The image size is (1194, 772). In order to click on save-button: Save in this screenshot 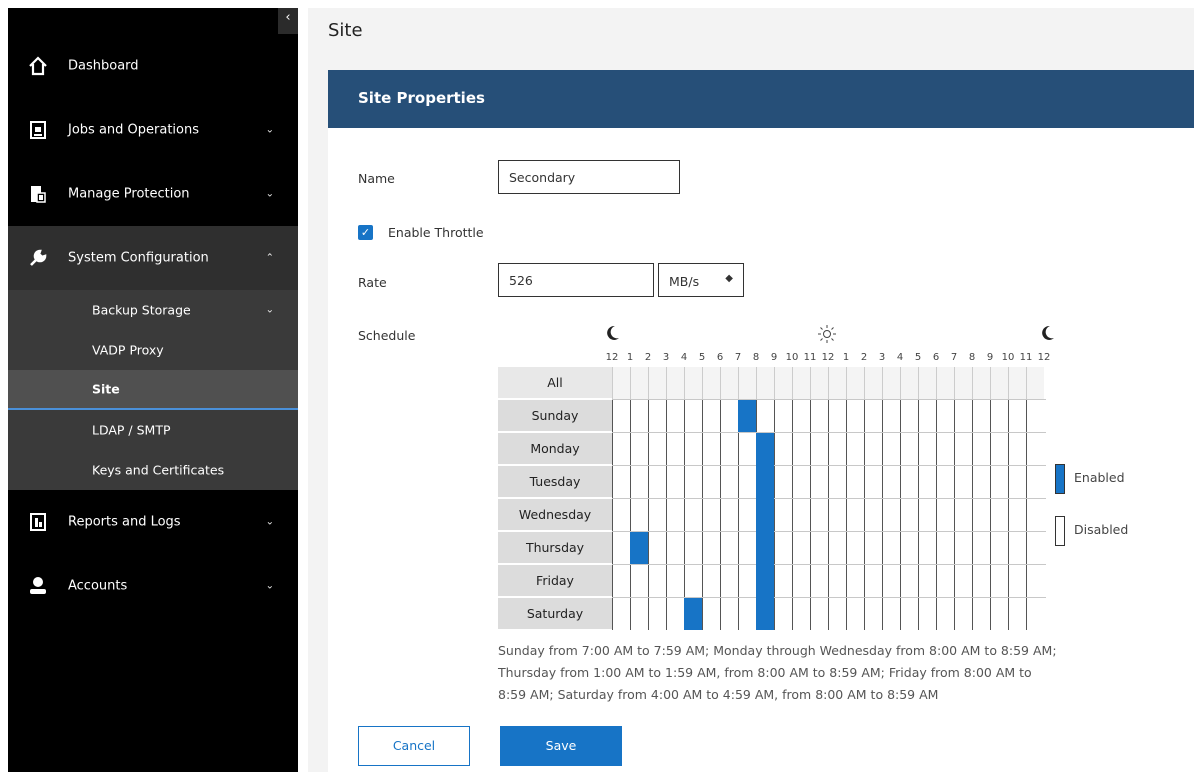, I will do `click(561, 746)`.